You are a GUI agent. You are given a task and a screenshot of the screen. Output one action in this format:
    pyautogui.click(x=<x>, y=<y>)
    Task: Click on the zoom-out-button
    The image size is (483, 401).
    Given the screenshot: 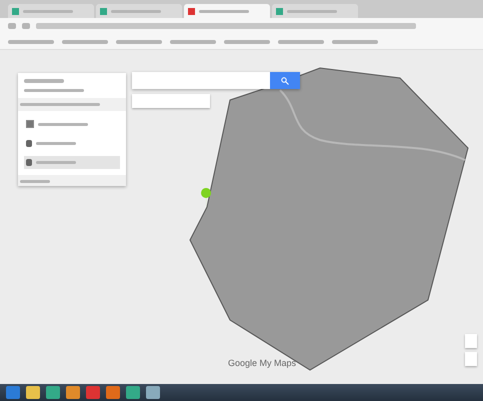 What is the action you would take?
    pyautogui.click(x=471, y=359)
    